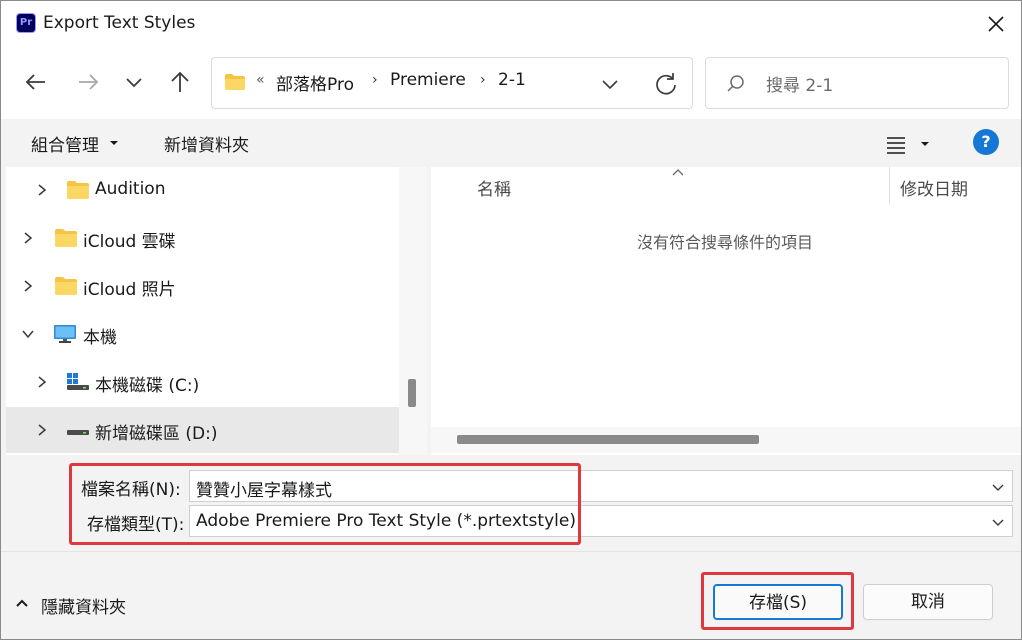  What do you see at coordinates (131, 490) in the screenshot?
I see `filename-label: 檔案名稱(N):` at bounding box center [131, 490].